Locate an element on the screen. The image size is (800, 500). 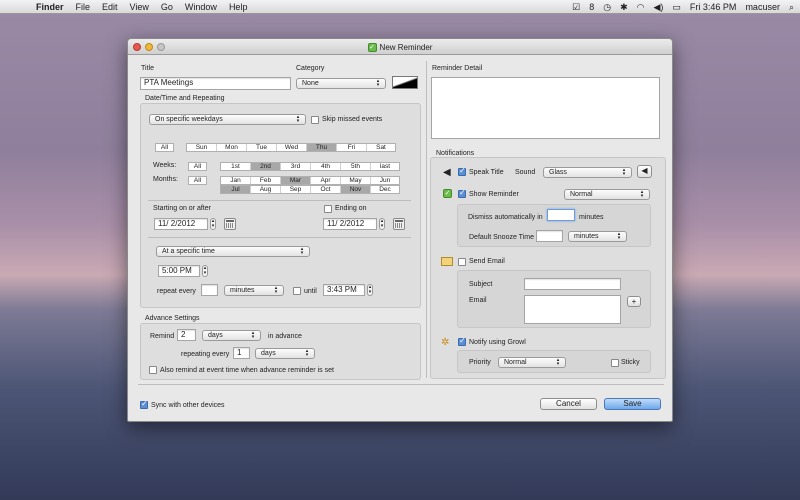
wifi-icon: ◠ is located at coordinates (641, 7).